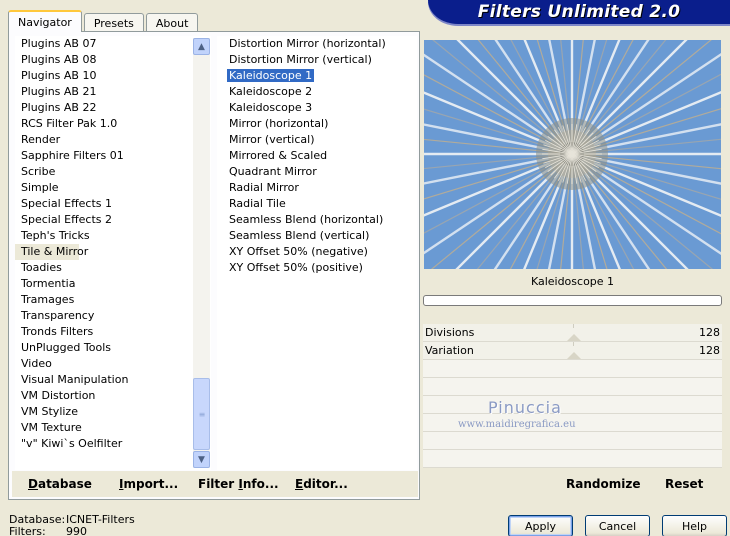 This screenshot has height=536, width=730. What do you see at coordinates (113, 204) in the screenshot?
I see `category-item: Special Effects 1` at bounding box center [113, 204].